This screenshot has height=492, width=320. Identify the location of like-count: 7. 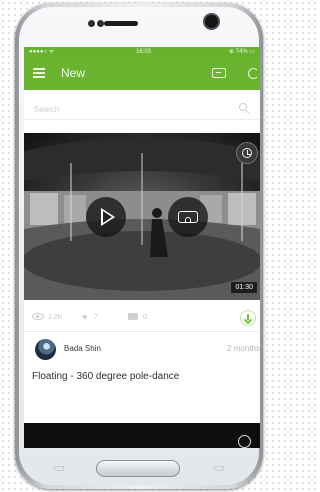
(96, 317).